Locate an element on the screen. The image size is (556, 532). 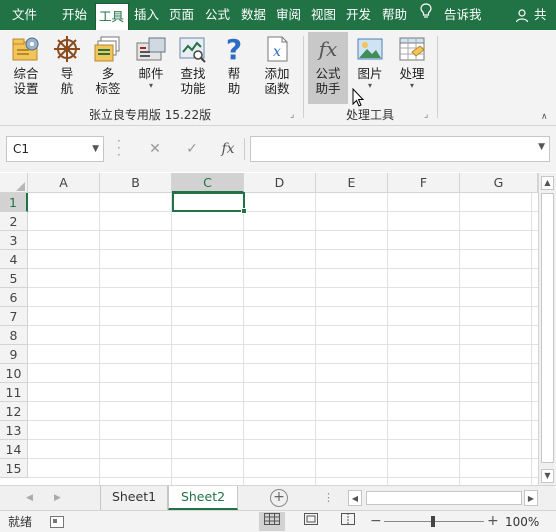
scroll-left-icon: ◀ is located at coordinates (355, 498).